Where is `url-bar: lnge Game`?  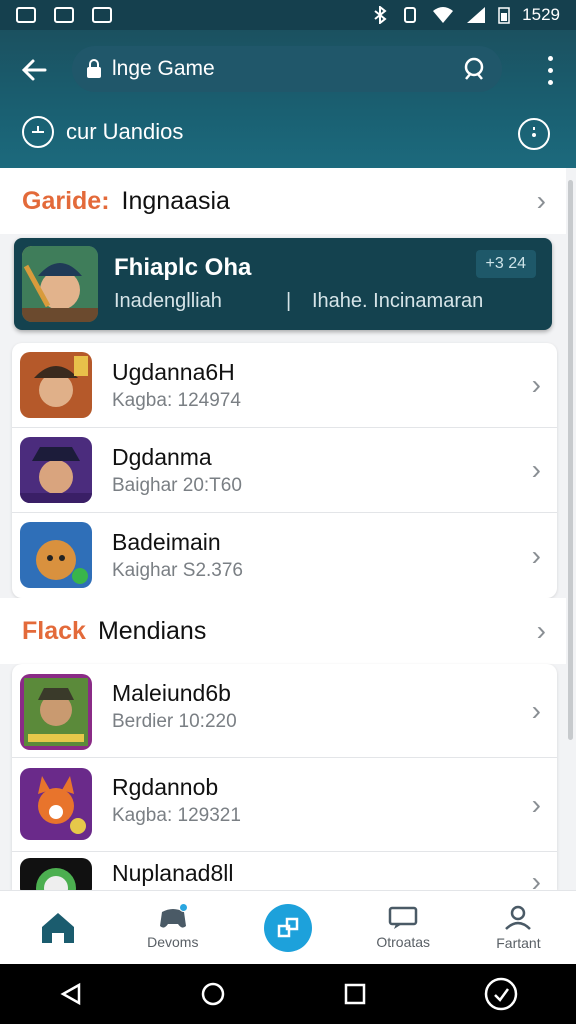 url-bar: lnge Game is located at coordinates (287, 69).